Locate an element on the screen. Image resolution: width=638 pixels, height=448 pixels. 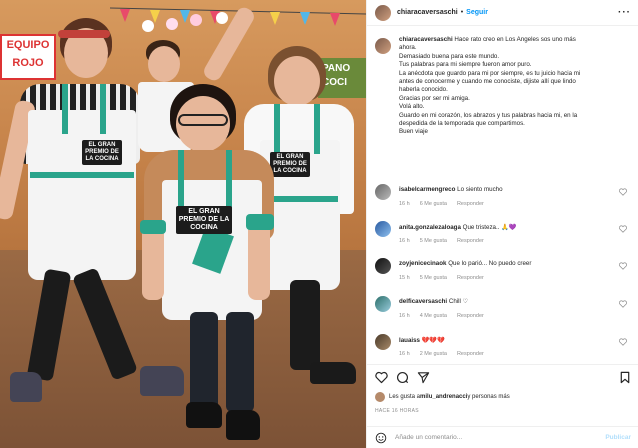
comment-meta: 16 h 5 Me gusta Responder is located at coordinates (441, 241).